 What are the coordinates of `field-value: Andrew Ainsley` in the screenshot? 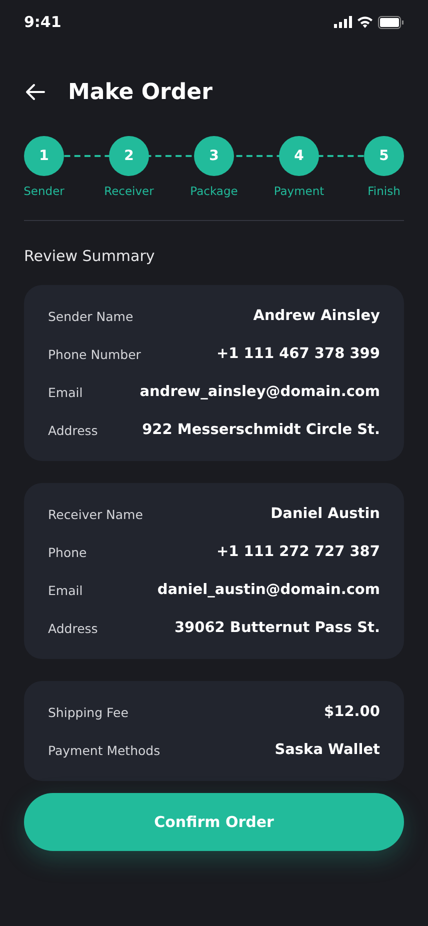 It's located at (316, 316).